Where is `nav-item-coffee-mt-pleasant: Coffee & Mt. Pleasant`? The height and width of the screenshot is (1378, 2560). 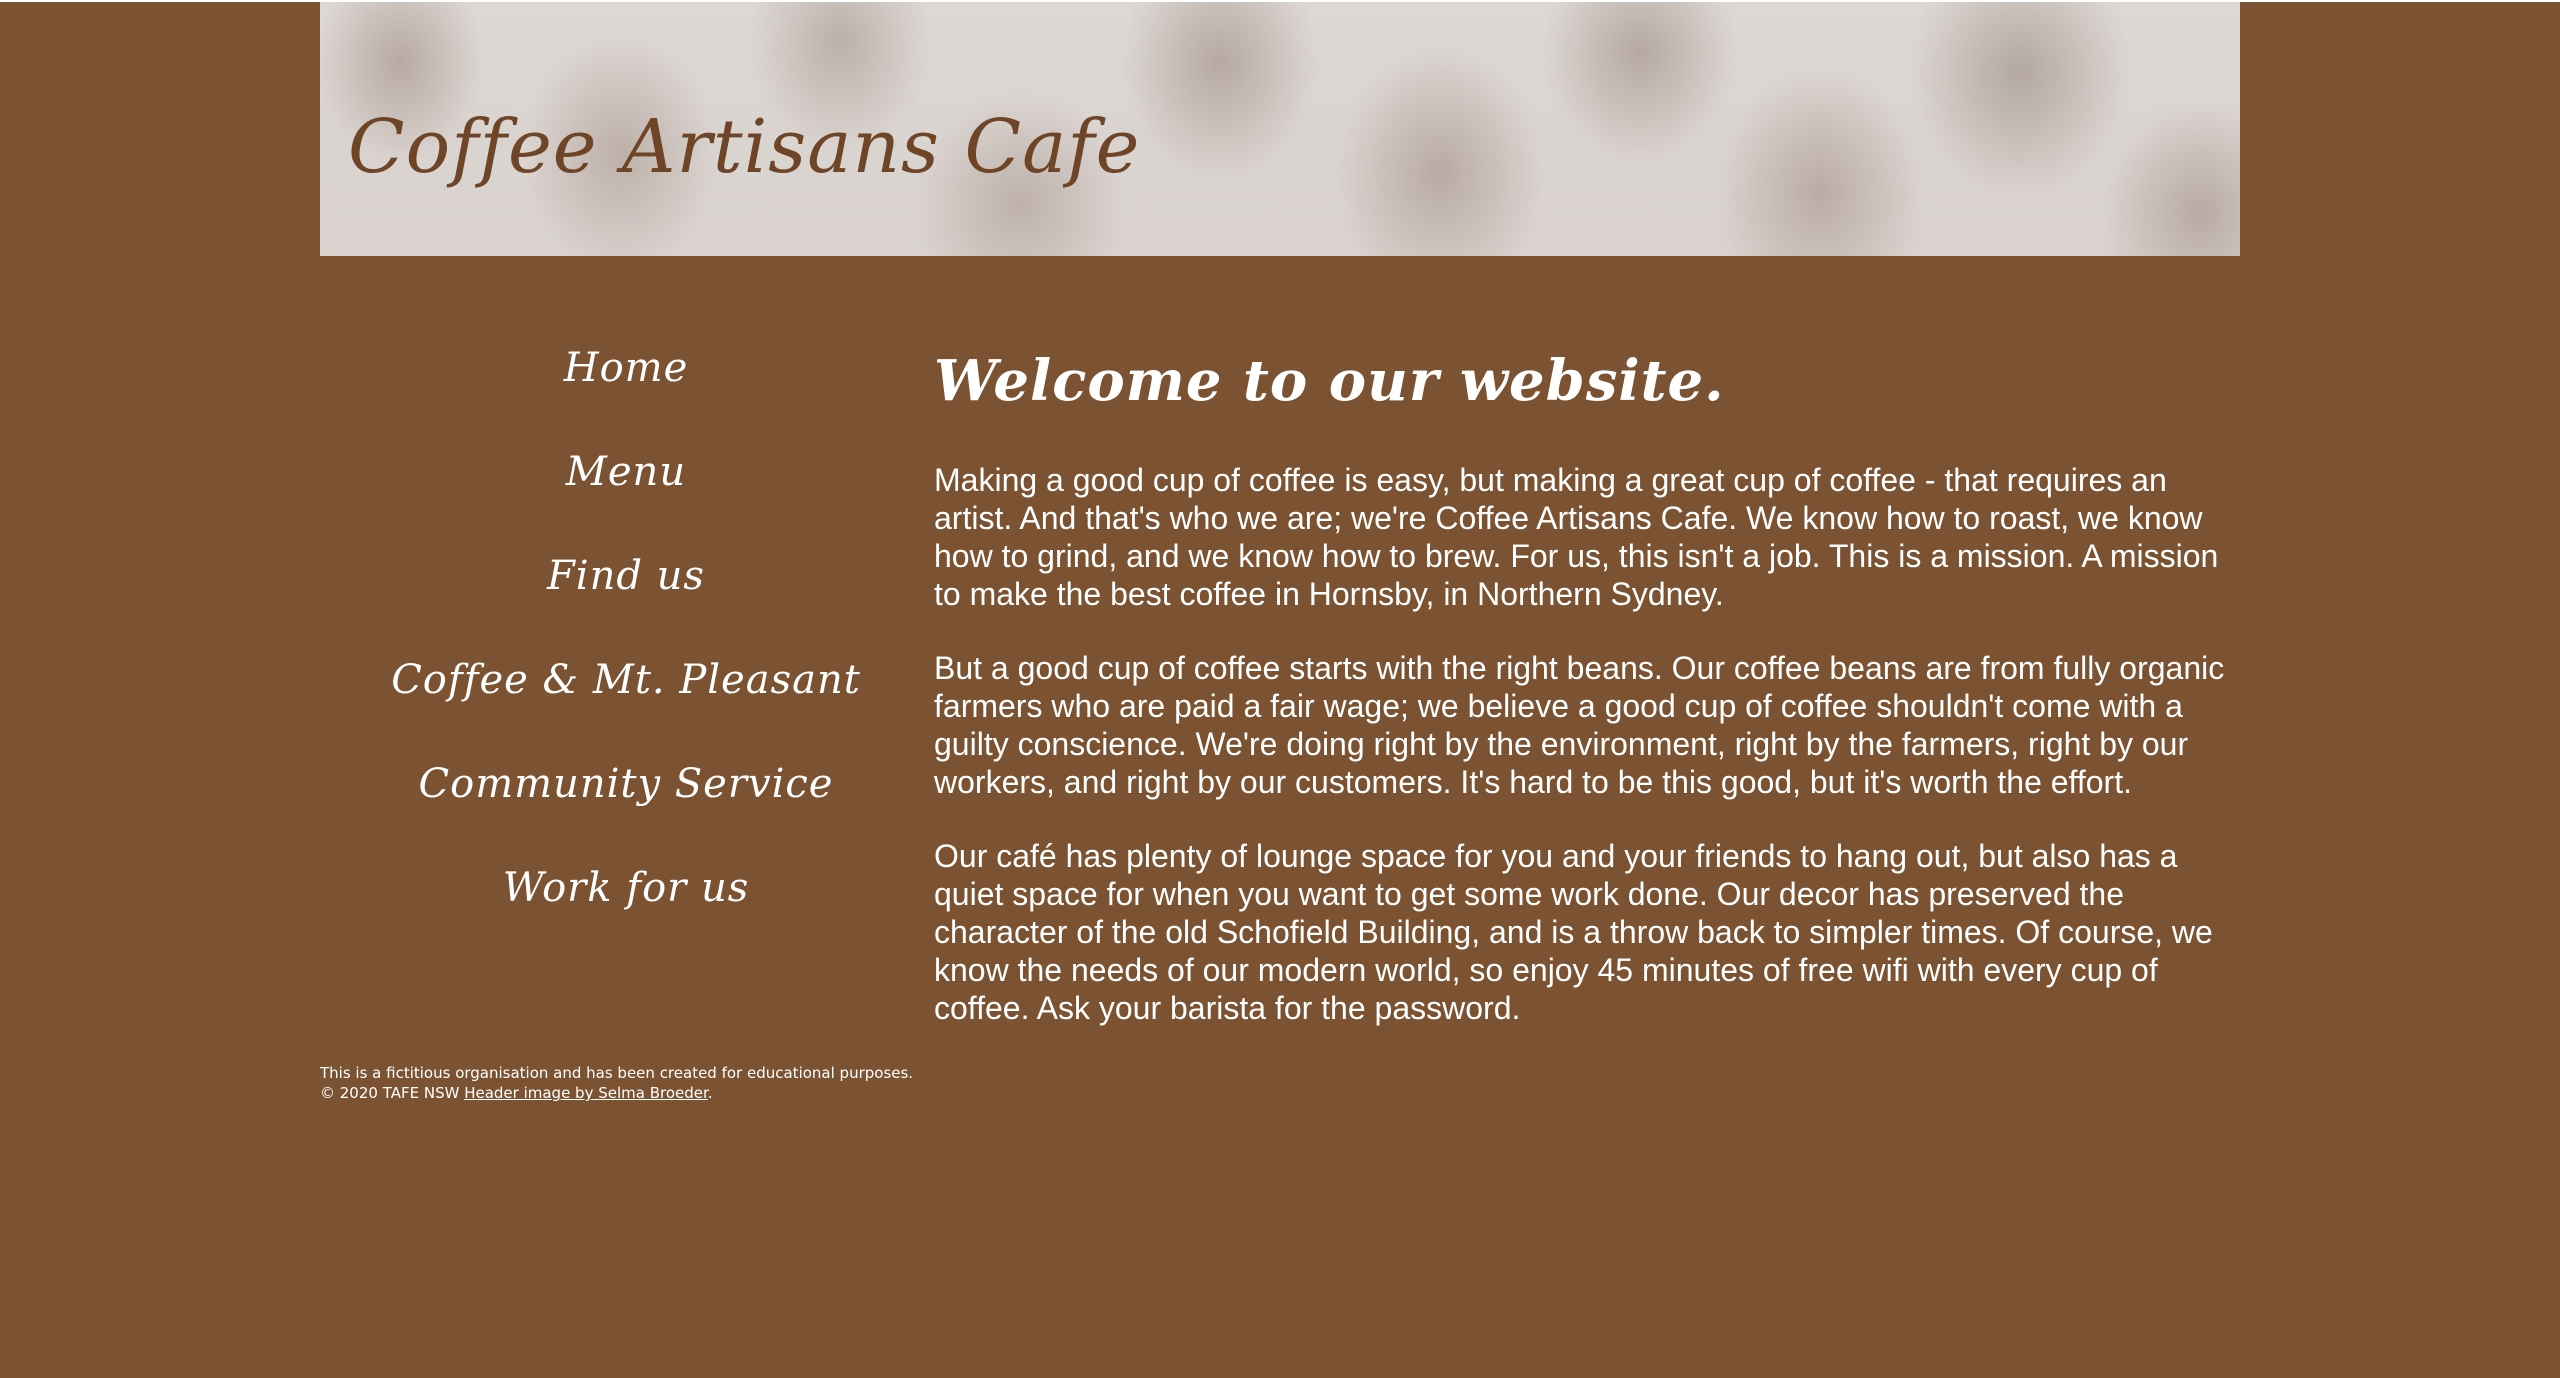
nav-item-coffee-mt-pleasant: Coffee & Mt. Pleasant is located at coordinates (626, 712).